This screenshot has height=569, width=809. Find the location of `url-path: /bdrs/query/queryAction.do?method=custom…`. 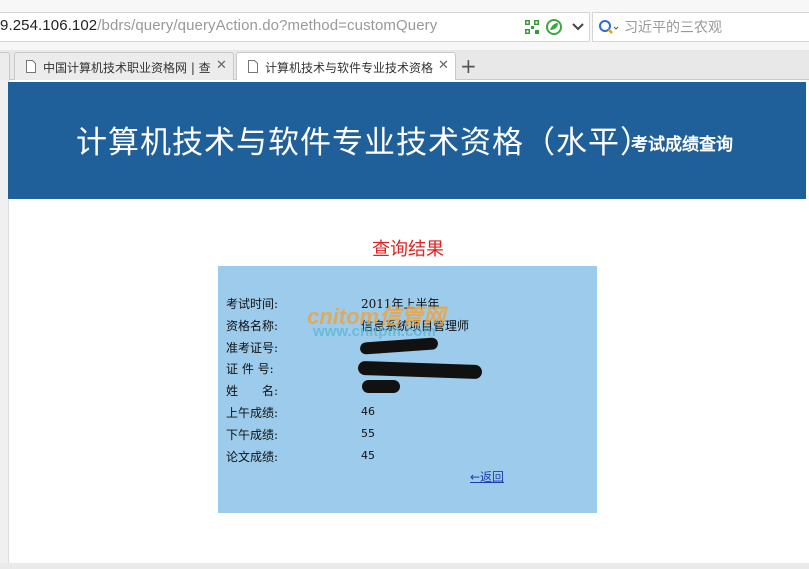

url-path: /bdrs/query/queryAction.do?method=custom… is located at coordinates (267, 25).